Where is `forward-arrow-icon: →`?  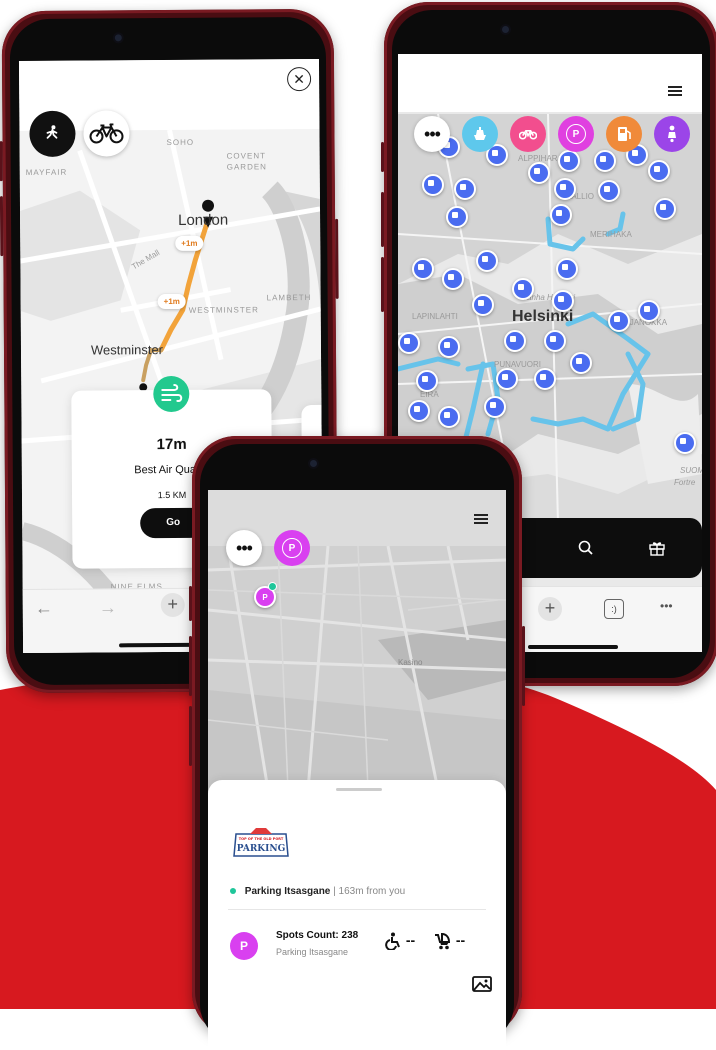
forward-arrow-icon: → is located at coordinates (108, 607).